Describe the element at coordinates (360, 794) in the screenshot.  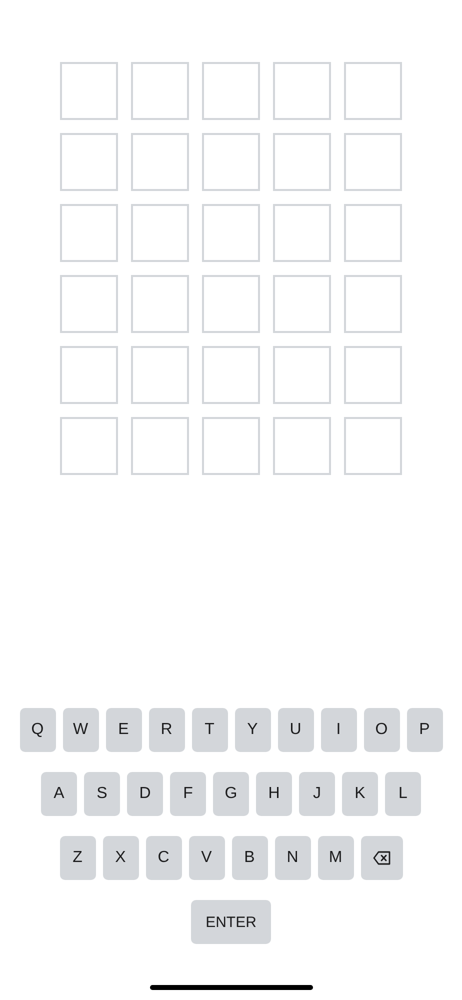
I see `letter-key: K` at that location.